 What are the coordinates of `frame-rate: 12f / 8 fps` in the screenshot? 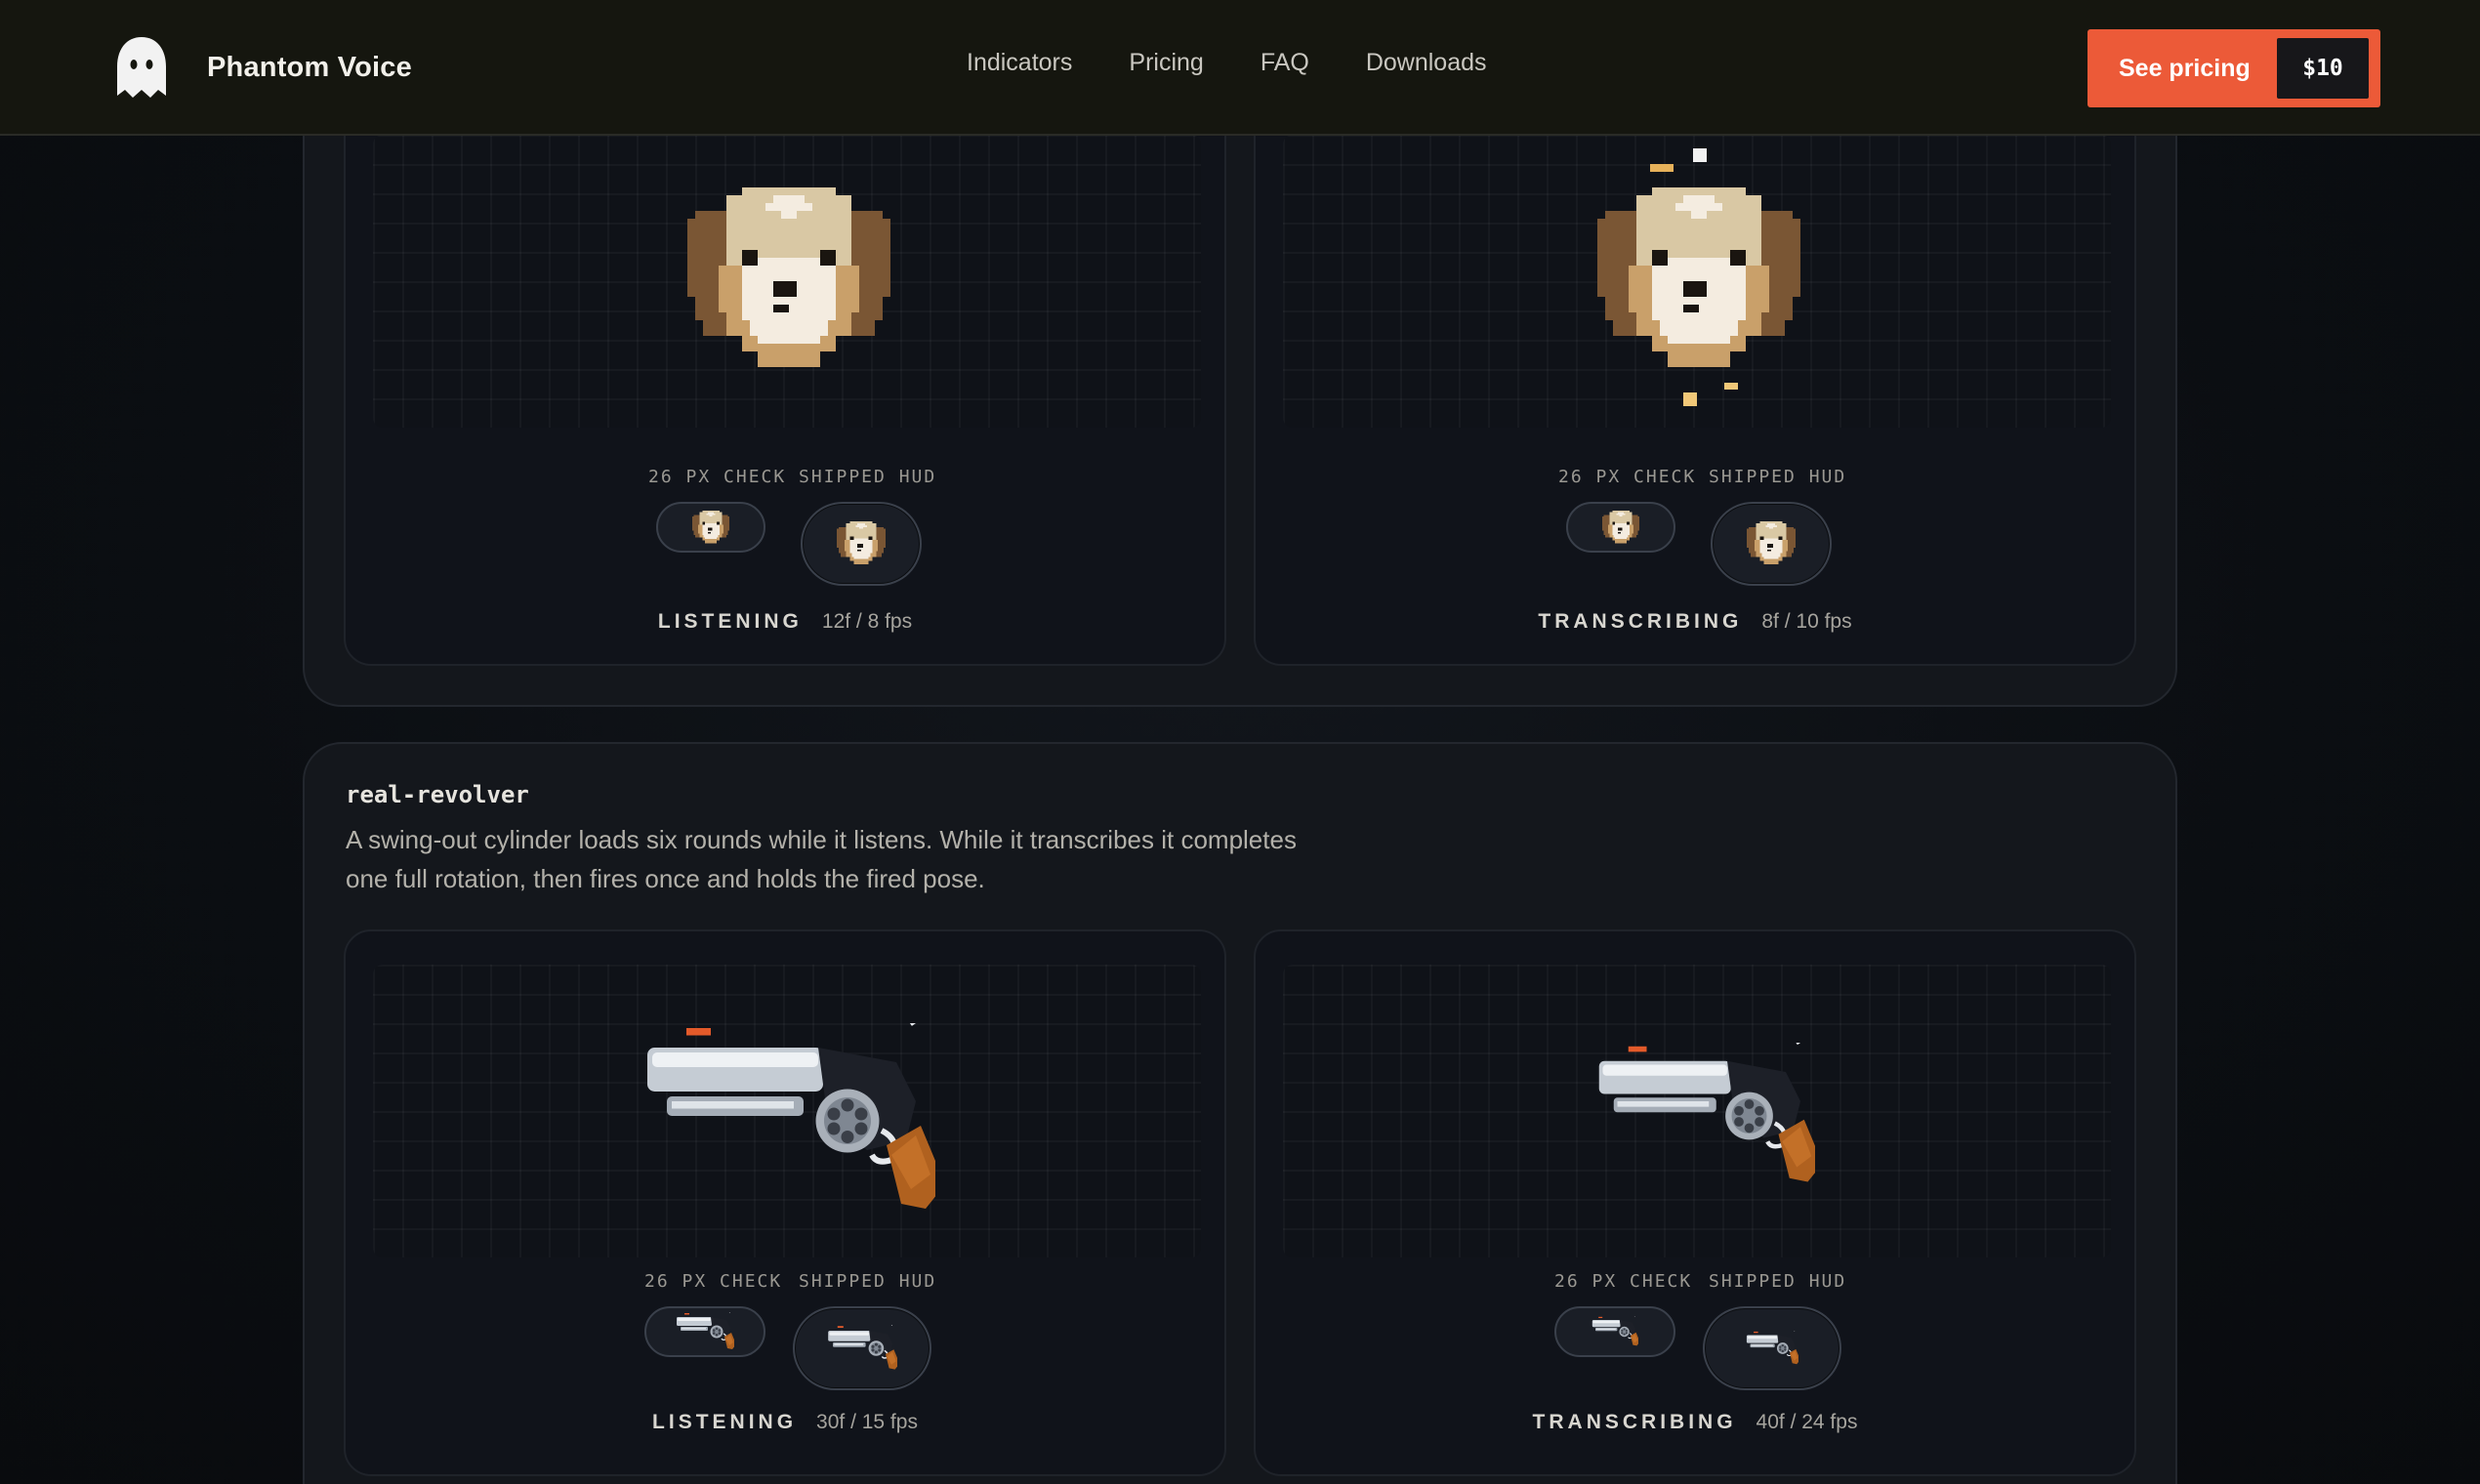 It's located at (867, 621).